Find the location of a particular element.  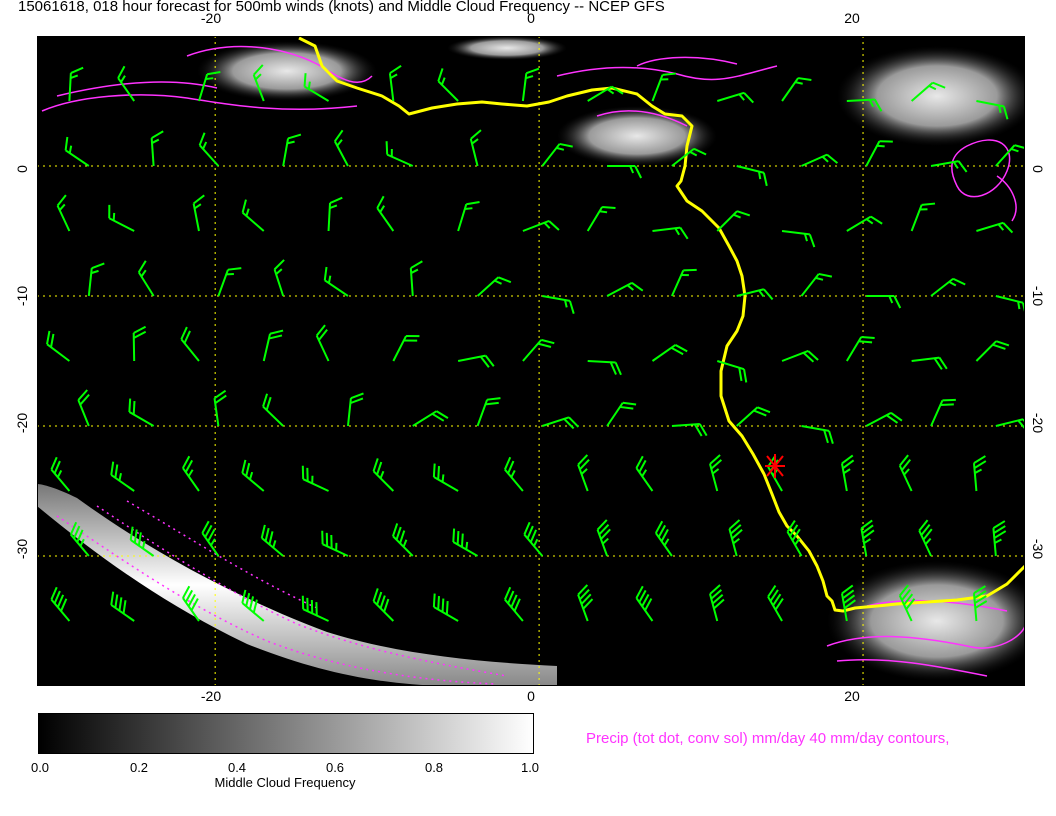

lat-tick-left-2: -10 is located at coordinates (22, 296).